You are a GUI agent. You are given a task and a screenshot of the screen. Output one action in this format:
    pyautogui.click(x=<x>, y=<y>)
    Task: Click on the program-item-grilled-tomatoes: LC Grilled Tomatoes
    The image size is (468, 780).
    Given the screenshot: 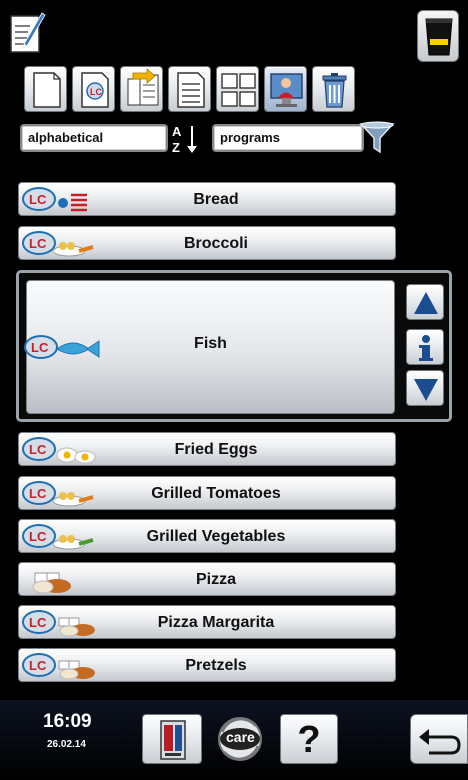 What is the action you would take?
    pyautogui.click(x=207, y=493)
    